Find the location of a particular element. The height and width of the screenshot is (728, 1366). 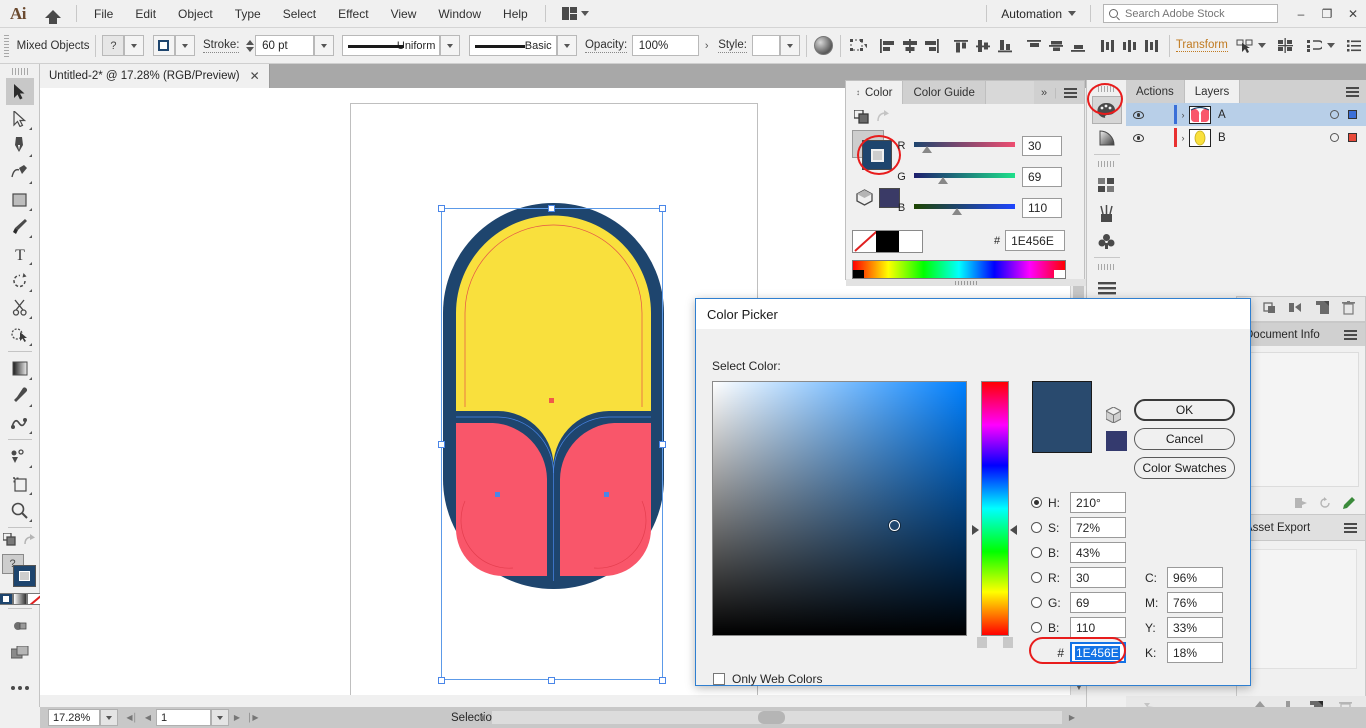

fill-color-control: ? is located at coordinates (123, 45).